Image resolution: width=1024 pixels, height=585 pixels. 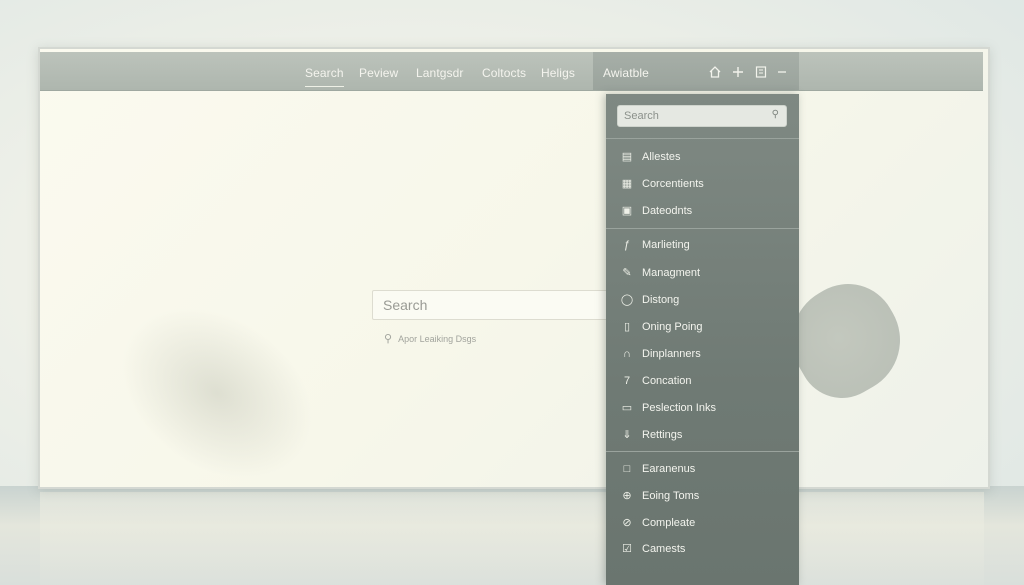 What do you see at coordinates (512, 538) in the screenshot?
I see `floor-reflection` at bounding box center [512, 538].